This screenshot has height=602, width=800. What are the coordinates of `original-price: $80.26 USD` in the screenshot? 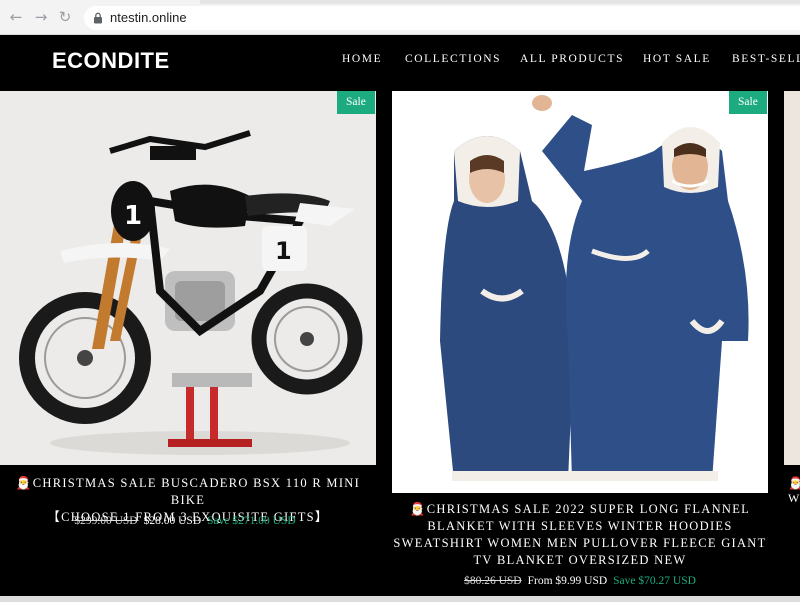 It's located at (493, 581).